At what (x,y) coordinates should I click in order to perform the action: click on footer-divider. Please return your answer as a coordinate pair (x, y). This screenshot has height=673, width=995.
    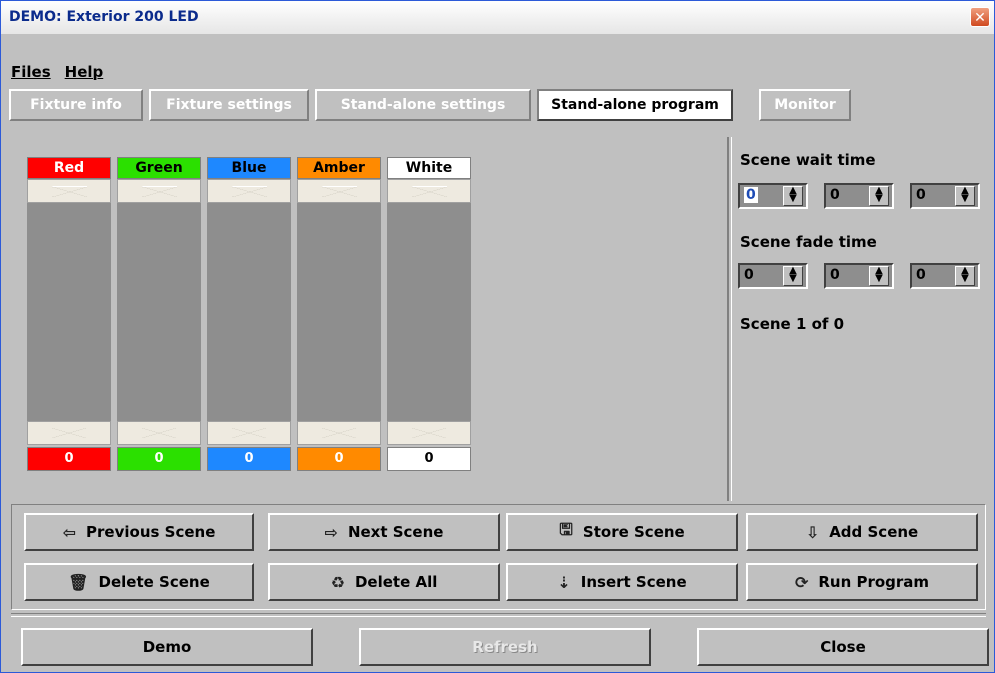
    Looking at the image, I should click on (498, 615).